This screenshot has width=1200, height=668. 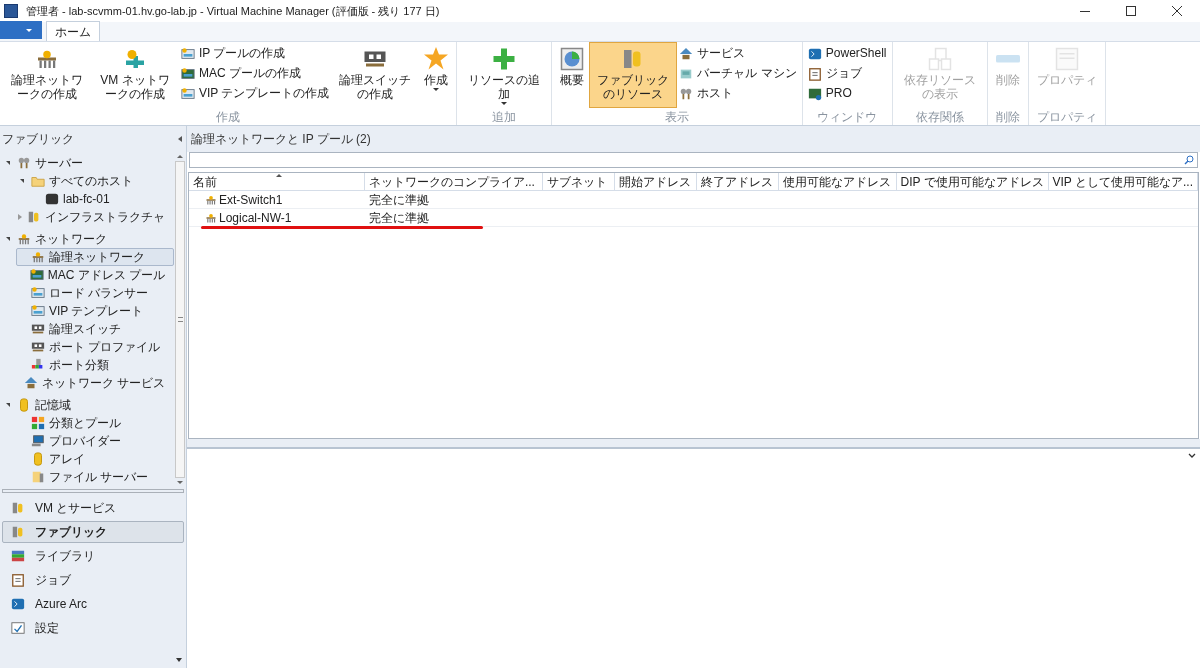 What do you see at coordinates (85, 423) in the screenshot?
I see `tree-item-label: 分類とプール` at bounding box center [85, 423].